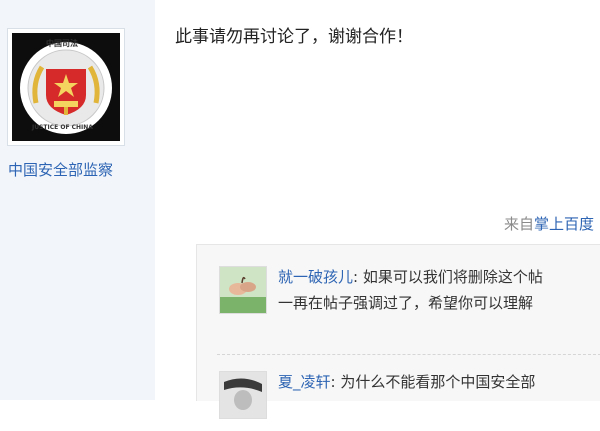  Describe the element at coordinates (519, 224) in the screenshot. I see `source-prefix: 来自` at that location.